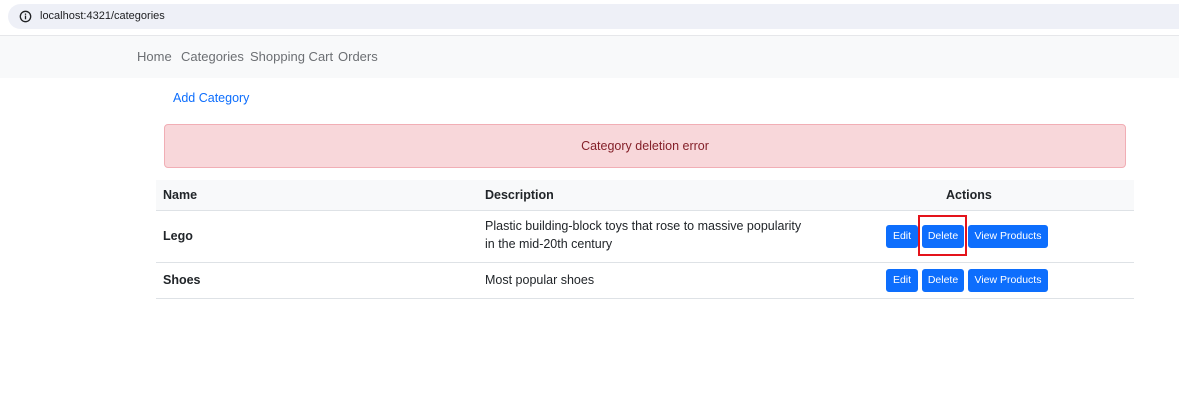  I want to click on url-field: localhost:4321/categories, so click(593, 16).